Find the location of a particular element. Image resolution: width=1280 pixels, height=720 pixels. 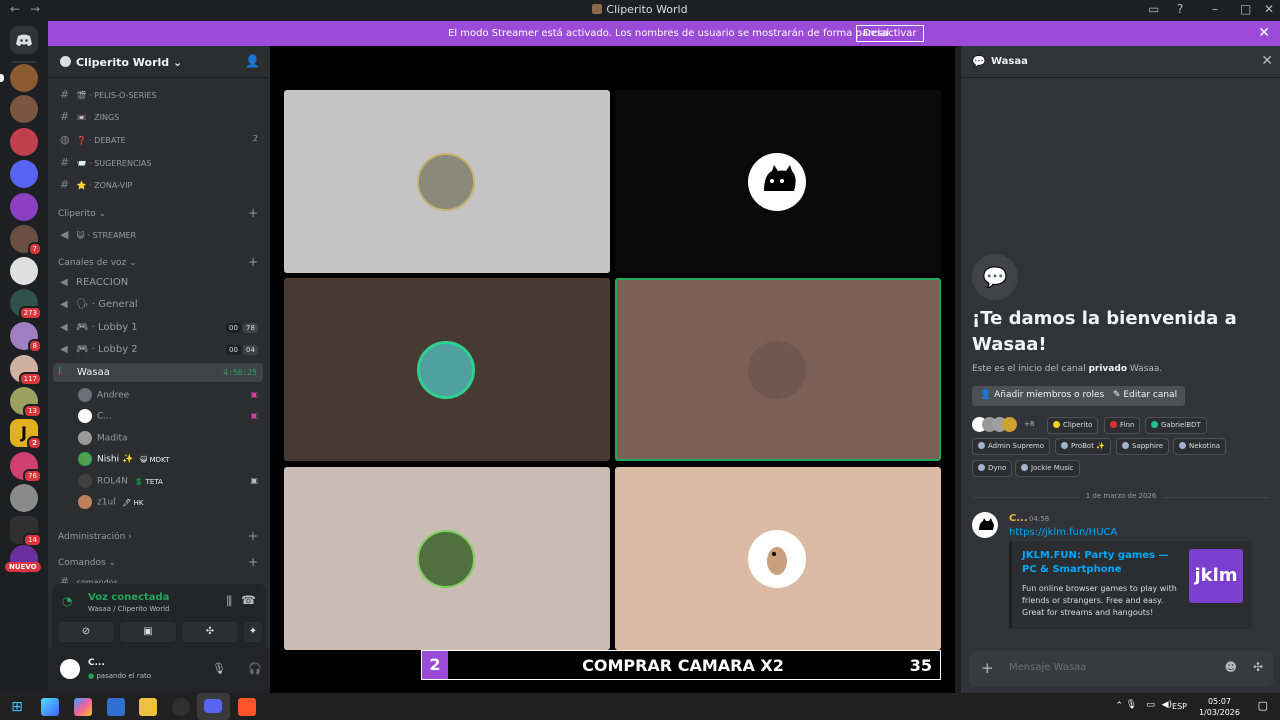

close-banner-icon: ✕ is located at coordinates (1264, 33).